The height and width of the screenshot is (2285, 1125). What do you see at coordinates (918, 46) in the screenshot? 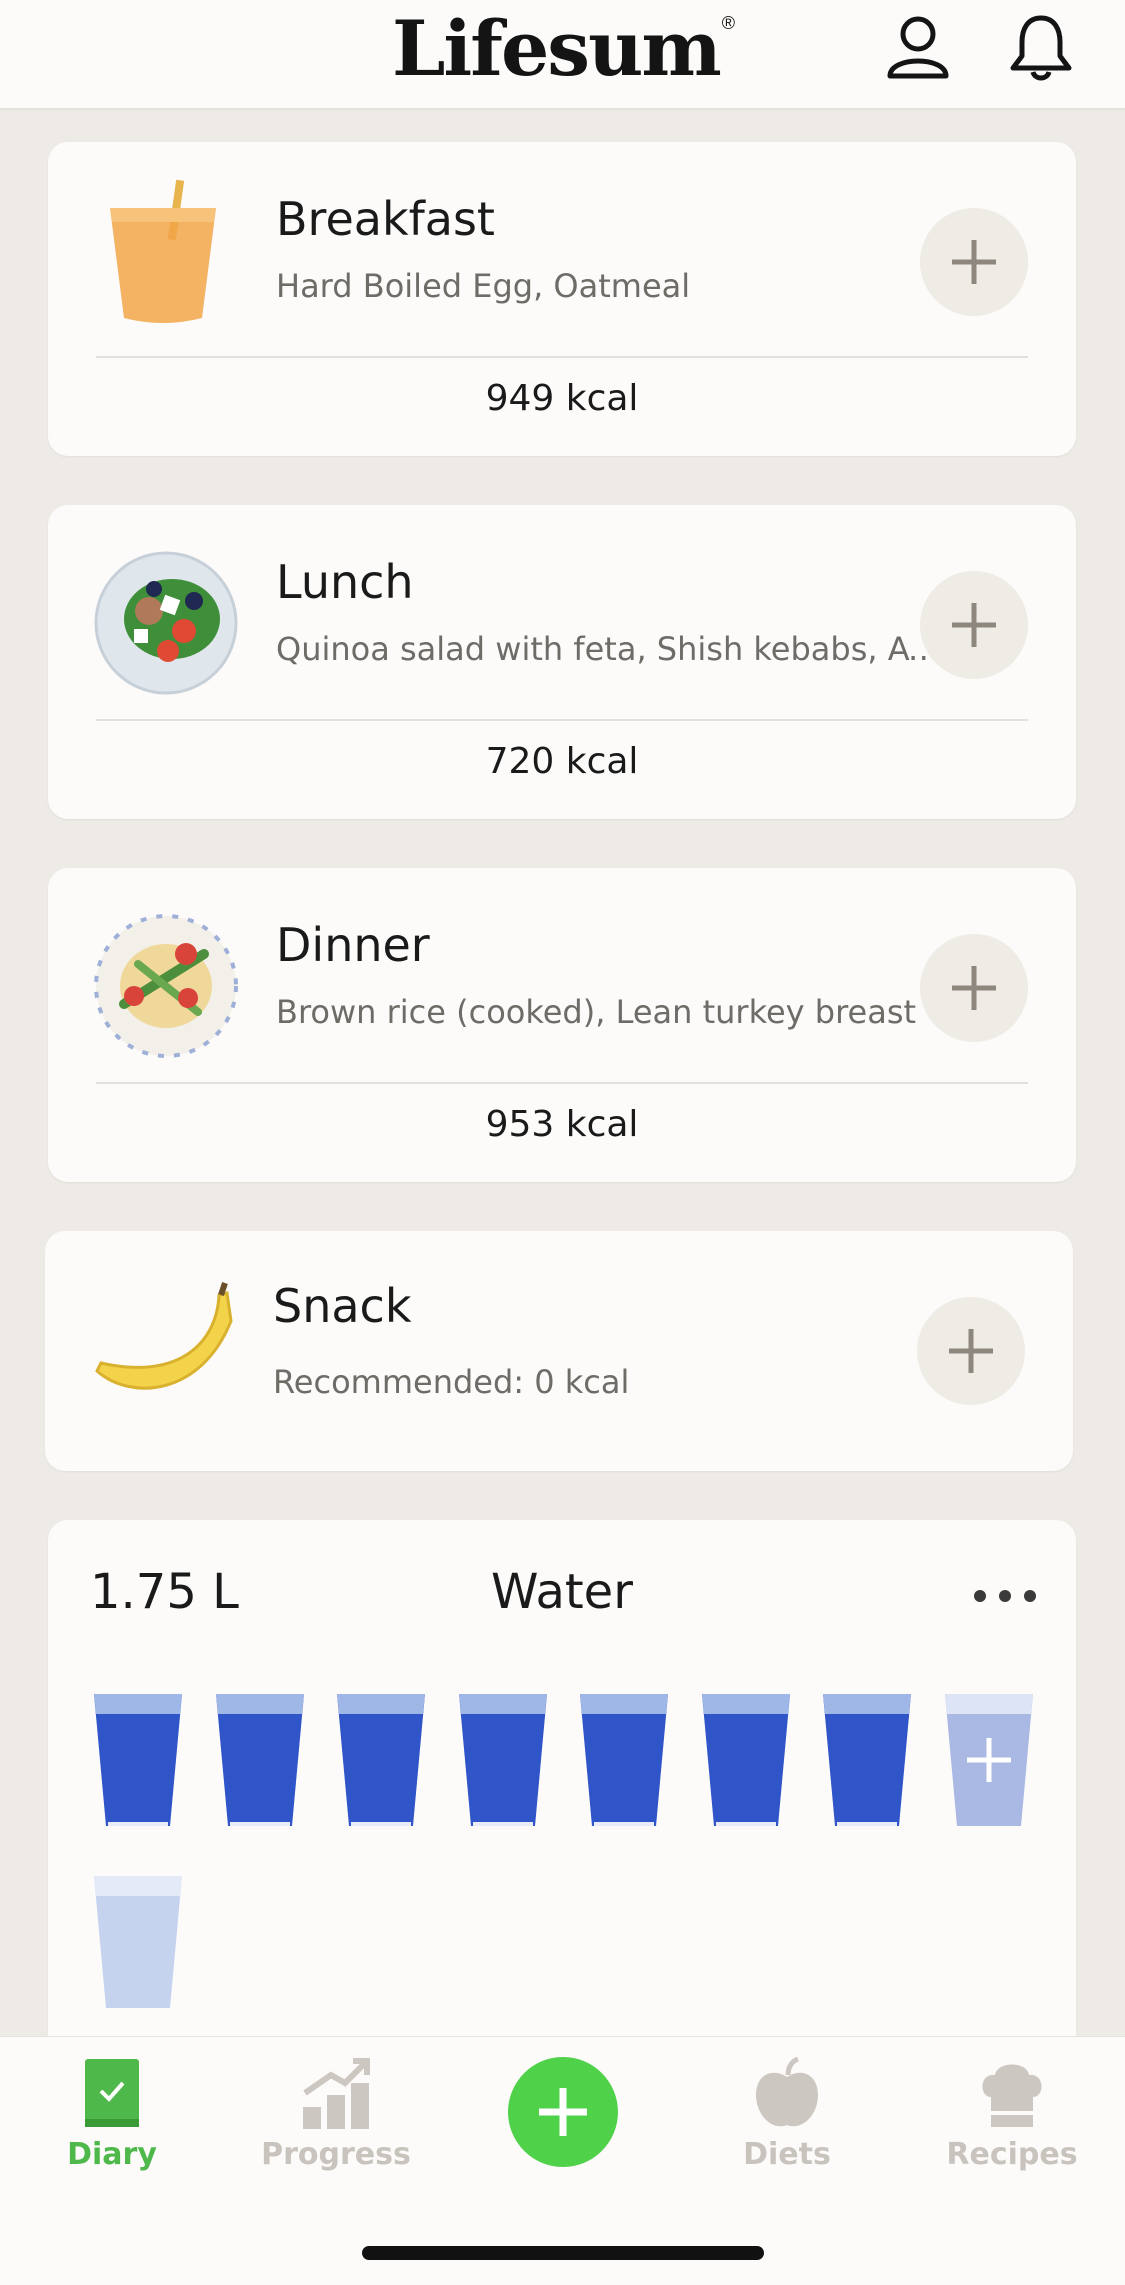
I see `profile-icon` at bounding box center [918, 46].